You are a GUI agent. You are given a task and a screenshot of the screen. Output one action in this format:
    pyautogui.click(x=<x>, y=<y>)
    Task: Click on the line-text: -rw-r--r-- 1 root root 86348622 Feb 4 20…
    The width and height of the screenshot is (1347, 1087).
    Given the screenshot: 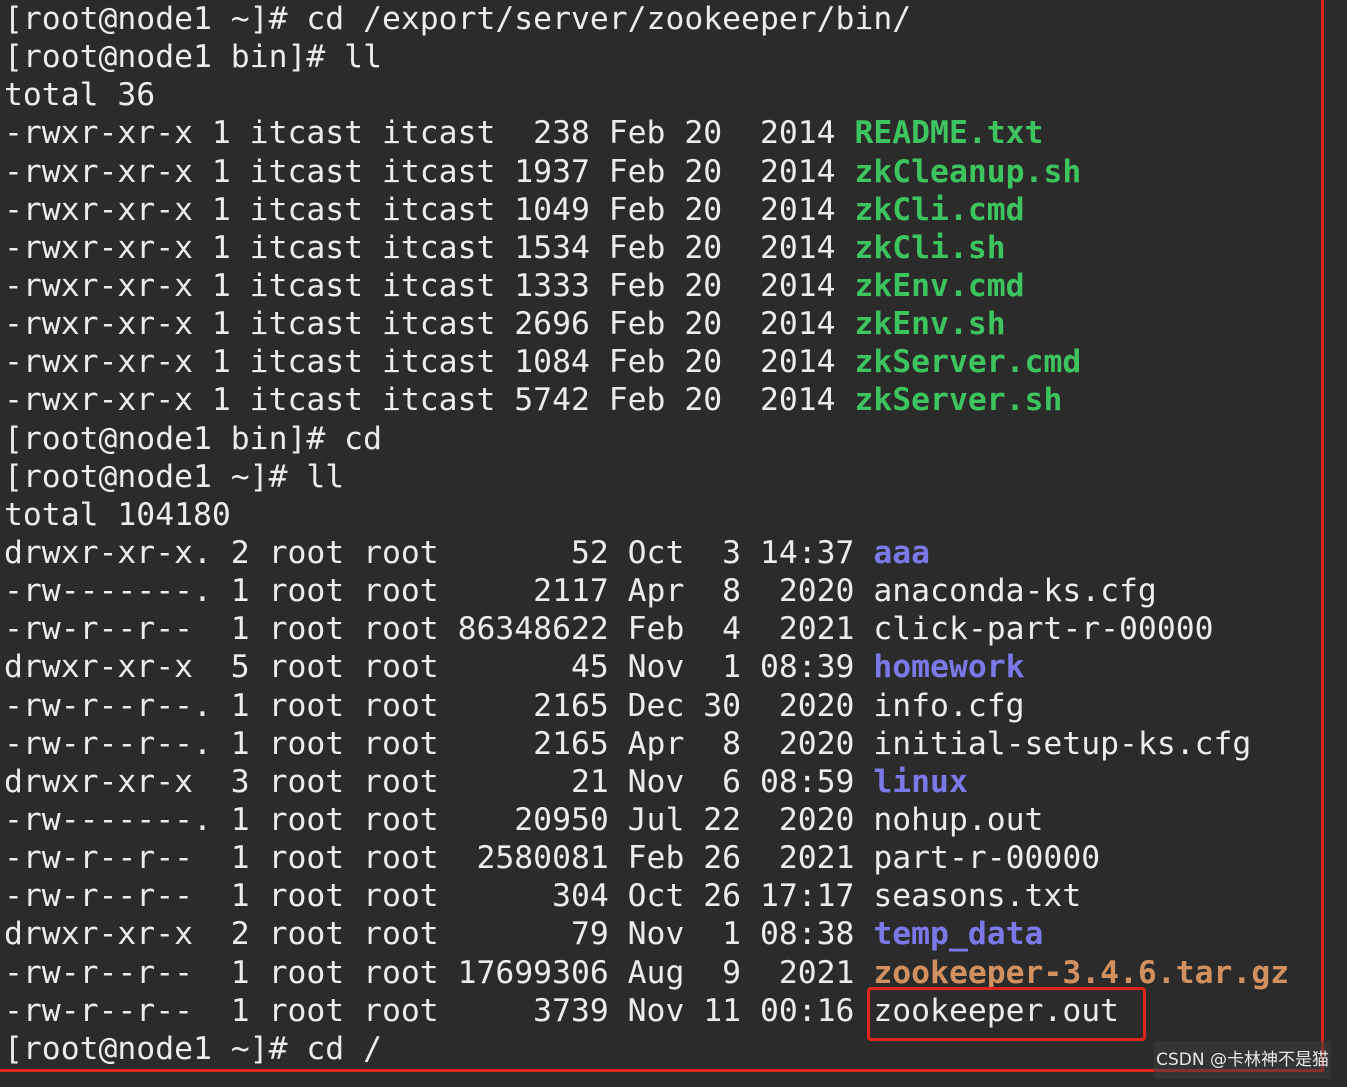 What is the action you would take?
    pyautogui.click(x=439, y=629)
    